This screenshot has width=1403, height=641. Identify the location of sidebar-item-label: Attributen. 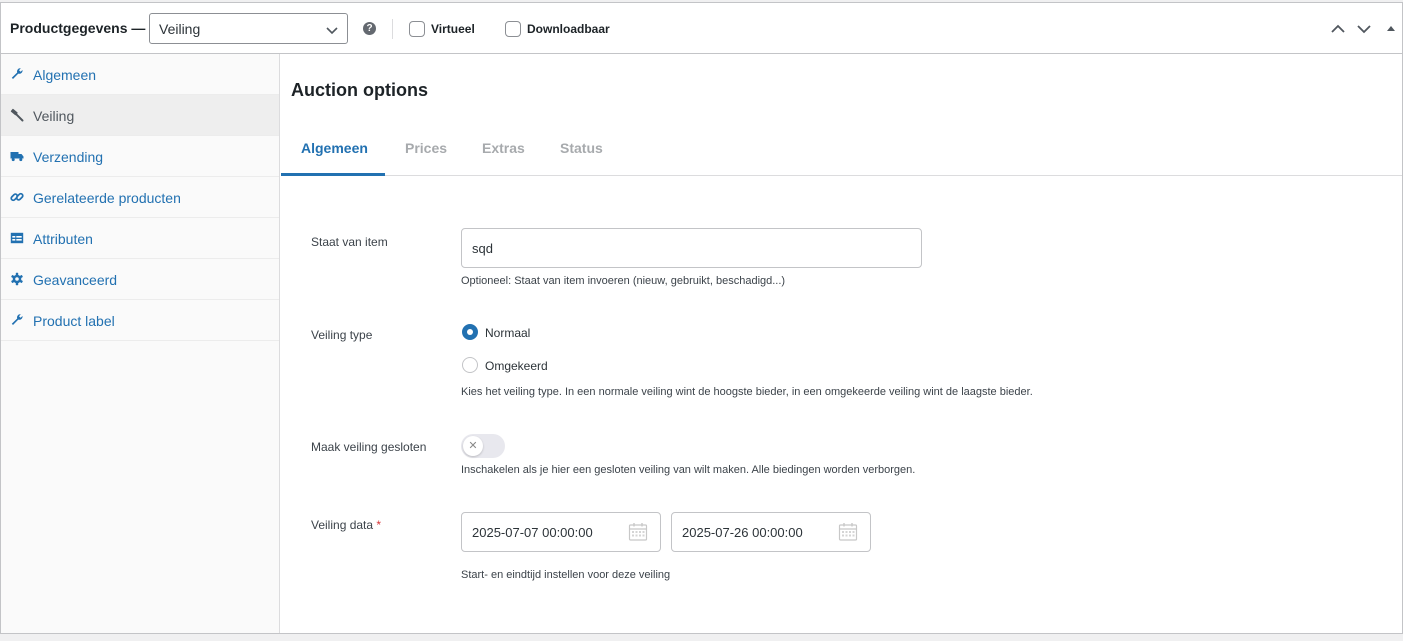
(63, 239).